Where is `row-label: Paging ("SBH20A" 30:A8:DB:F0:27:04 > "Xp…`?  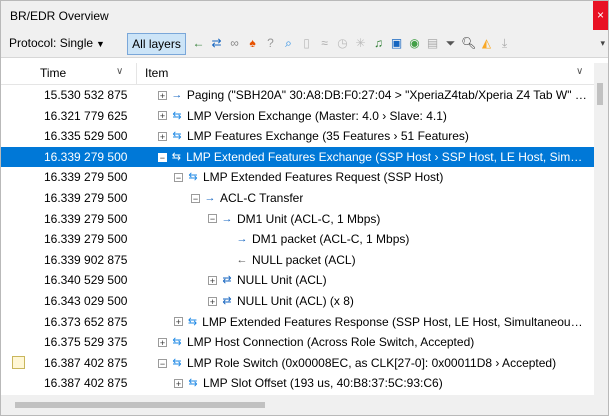 row-label: Paging ("SBH20A" 30:A8:DB:F0:27:04 > "Xp… is located at coordinates (387, 95).